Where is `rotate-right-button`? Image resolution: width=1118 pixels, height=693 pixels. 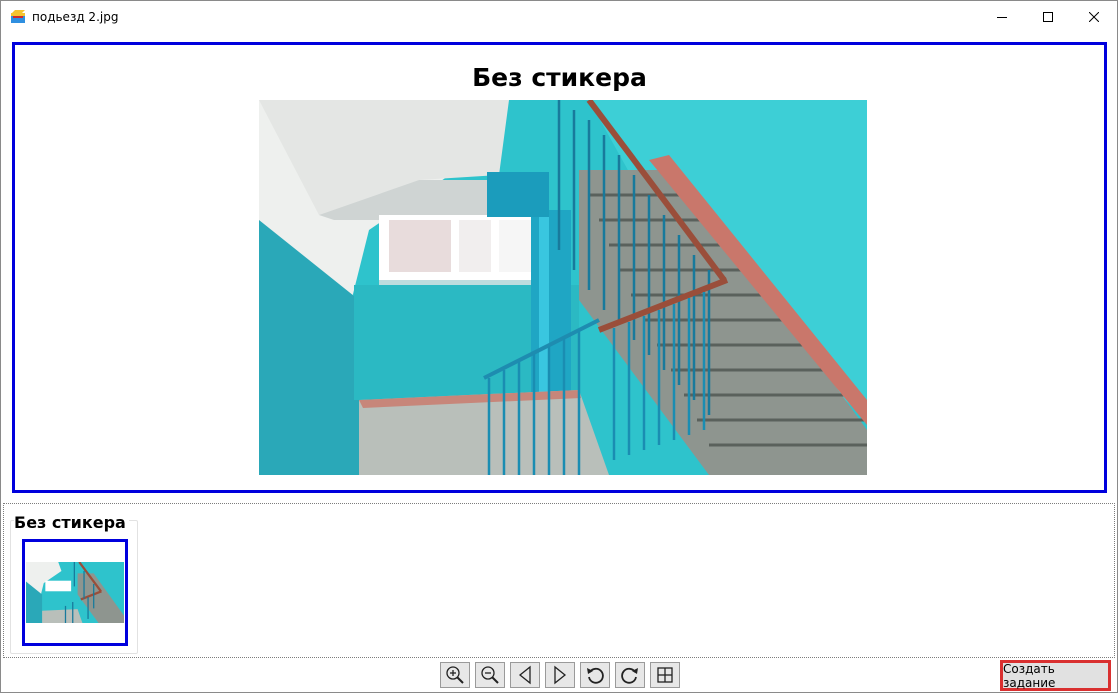 rotate-right-button is located at coordinates (630, 675).